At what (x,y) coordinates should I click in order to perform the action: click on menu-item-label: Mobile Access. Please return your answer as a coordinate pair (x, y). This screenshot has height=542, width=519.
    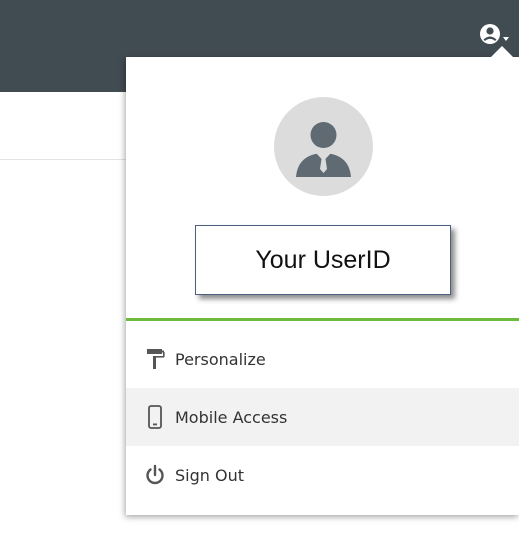
    Looking at the image, I should click on (231, 417).